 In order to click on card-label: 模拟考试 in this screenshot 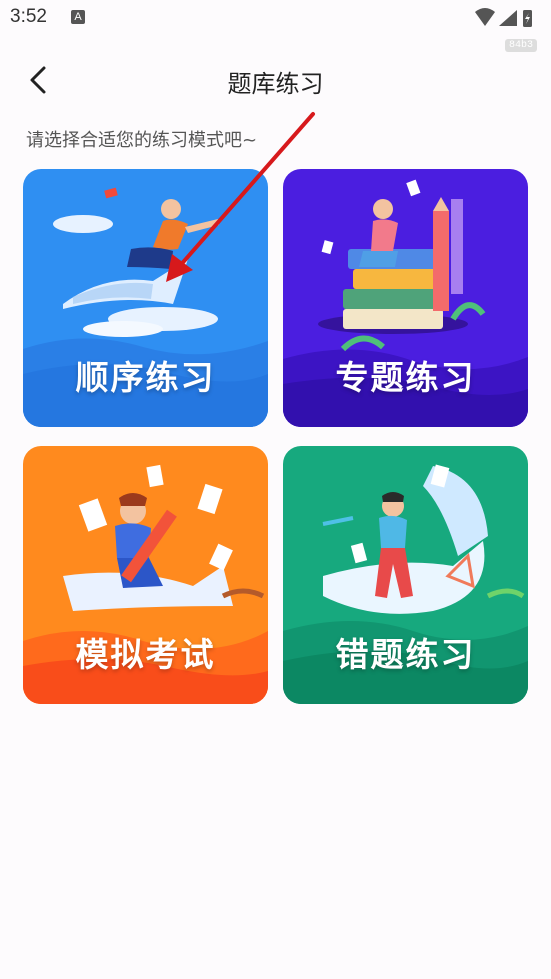, I will do `click(145, 654)`.